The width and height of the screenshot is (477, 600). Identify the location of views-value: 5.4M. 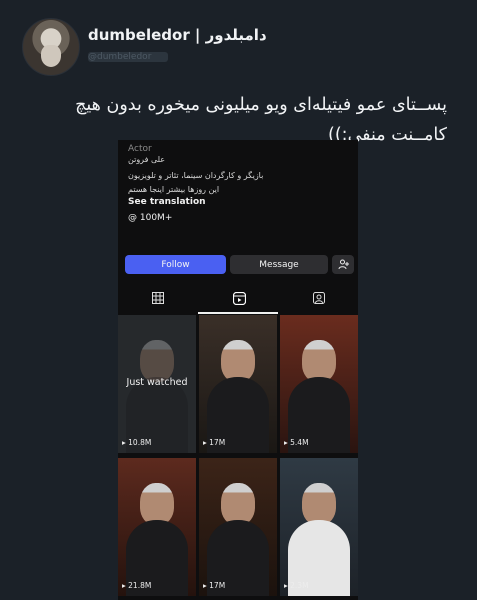
(299, 442).